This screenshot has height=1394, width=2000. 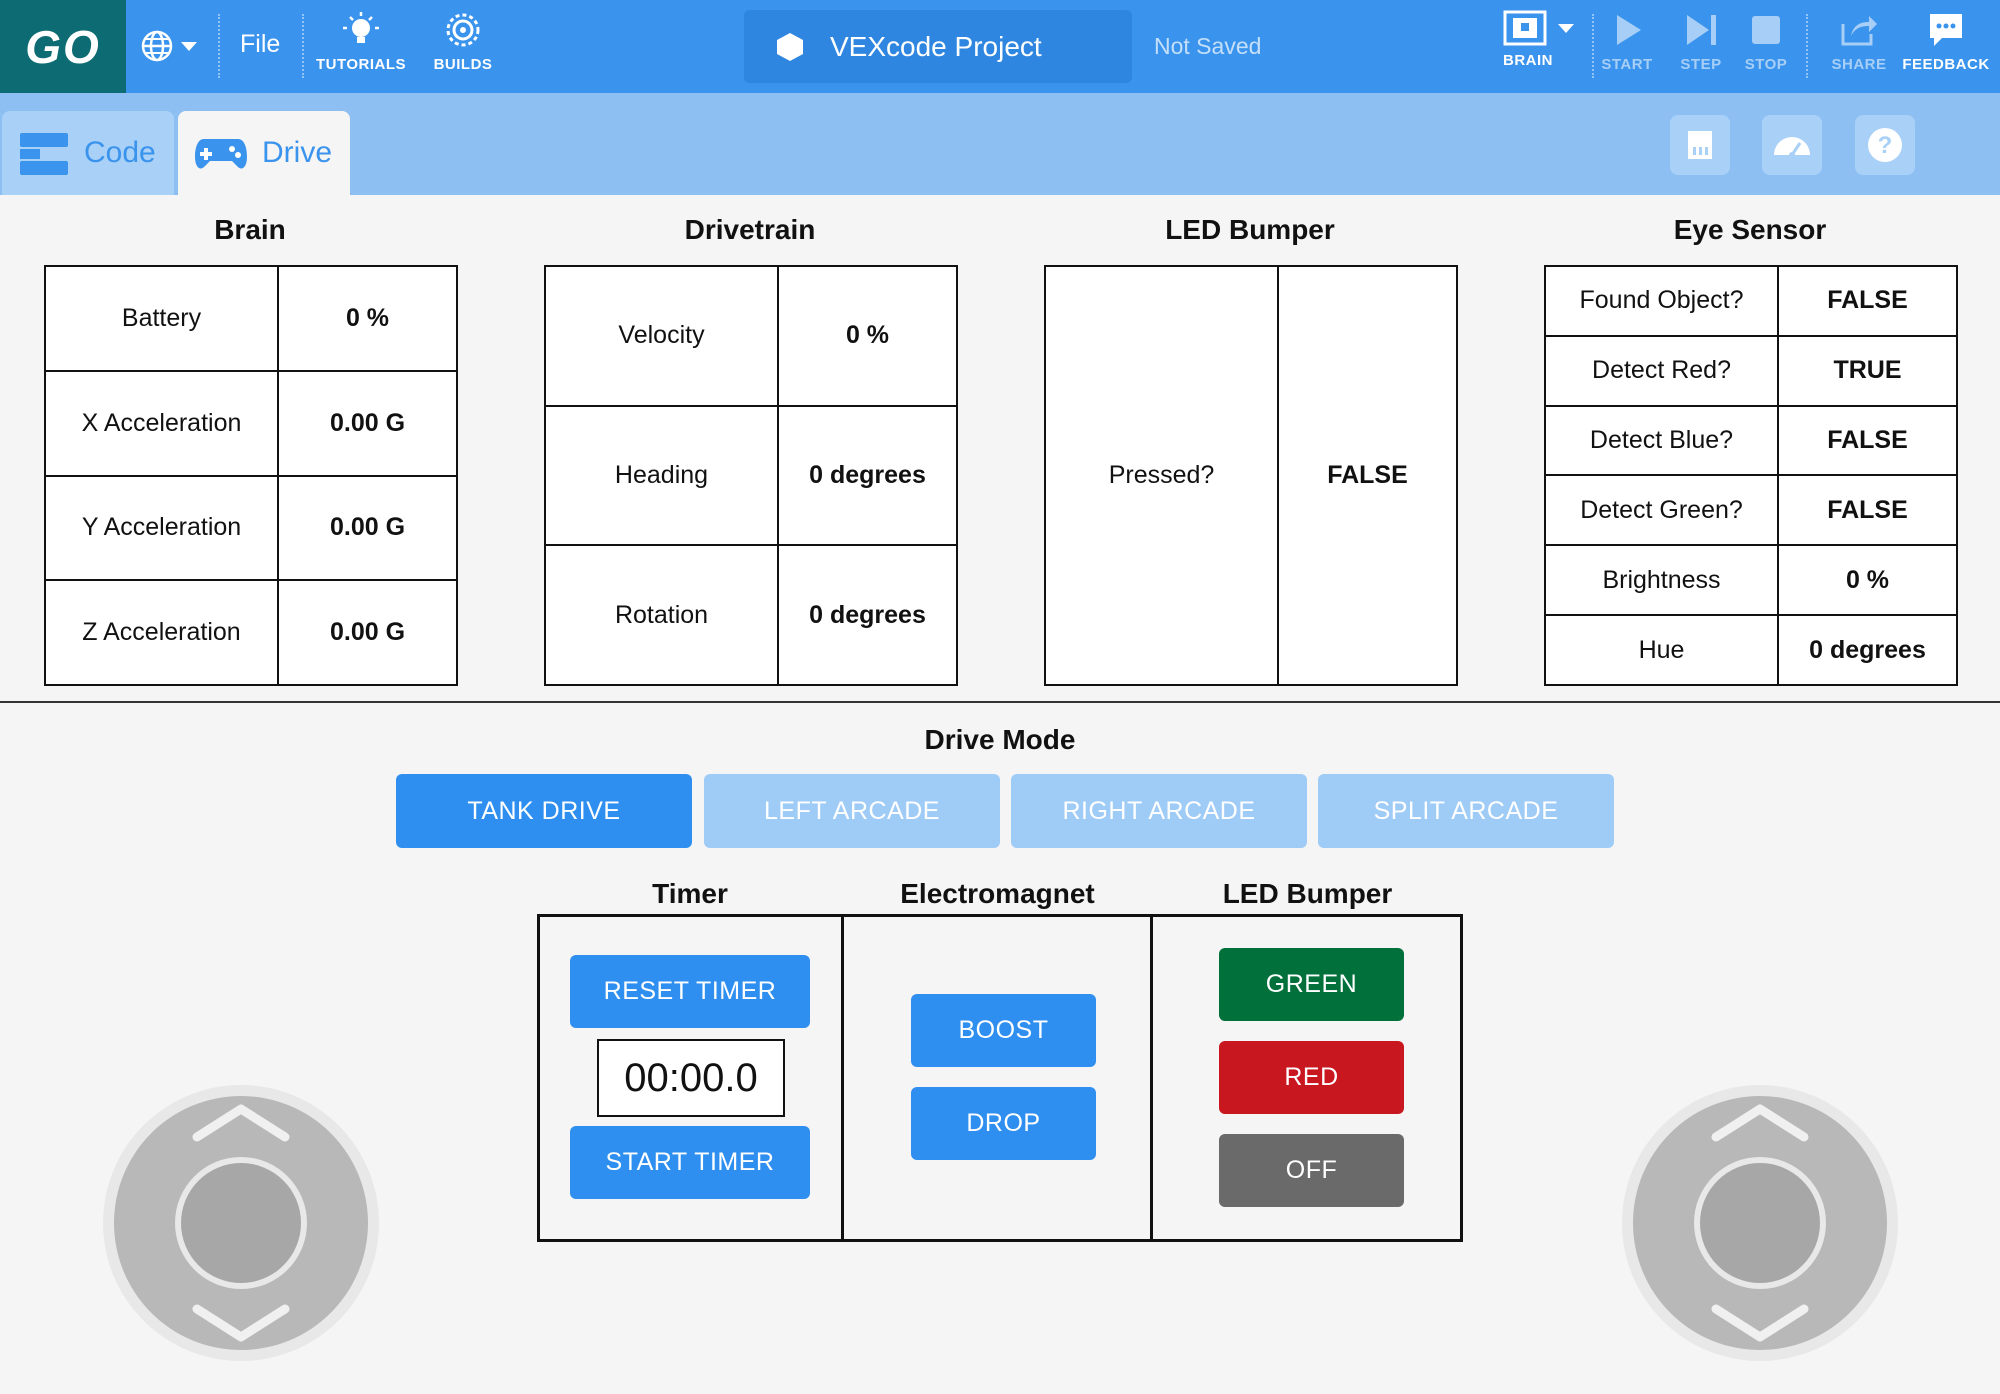 What do you see at coordinates (161, 318) in the screenshot?
I see `brain-label-battery: Battery` at bounding box center [161, 318].